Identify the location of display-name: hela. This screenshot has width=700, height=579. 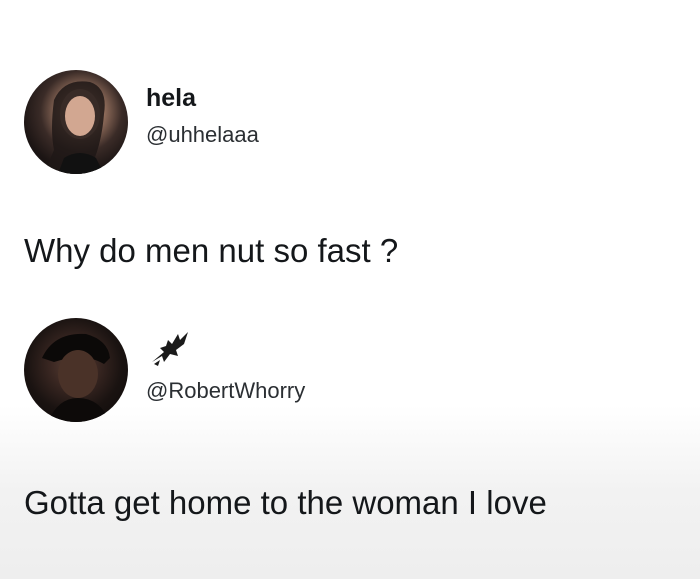
(171, 98).